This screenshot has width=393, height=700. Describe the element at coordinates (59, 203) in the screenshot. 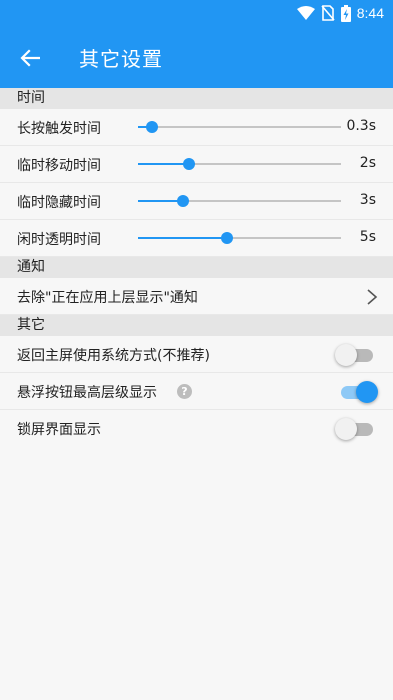

I see `setting-label: 临时隐藏时间` at that location.